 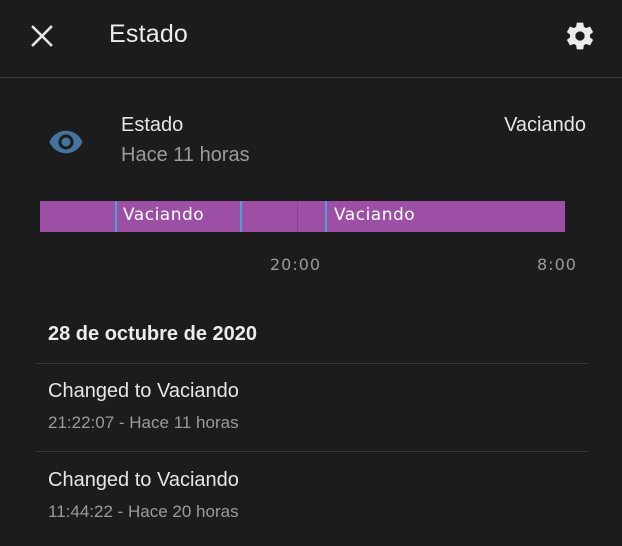 What do you see at coordinates (296, 264) in the screenshot?
I see `timeline-tick-label: 20:00` at bounding box center [296, 264].